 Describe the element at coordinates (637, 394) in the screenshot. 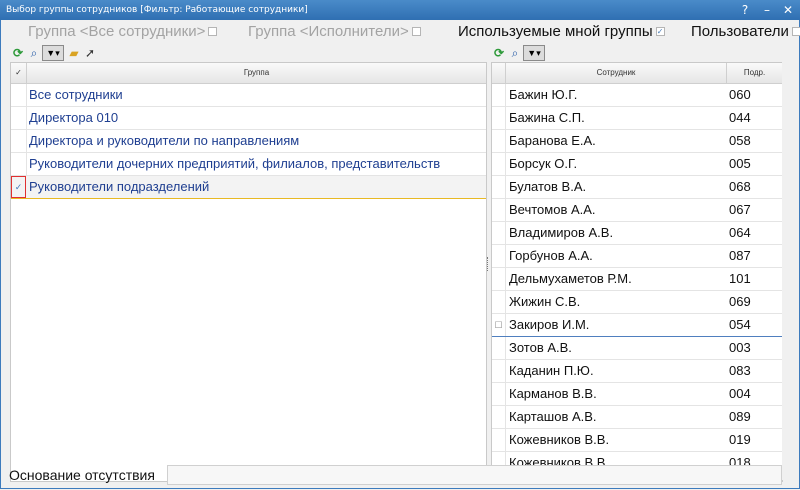

I see `employee-row: Карманов В.В. 004` at that location.